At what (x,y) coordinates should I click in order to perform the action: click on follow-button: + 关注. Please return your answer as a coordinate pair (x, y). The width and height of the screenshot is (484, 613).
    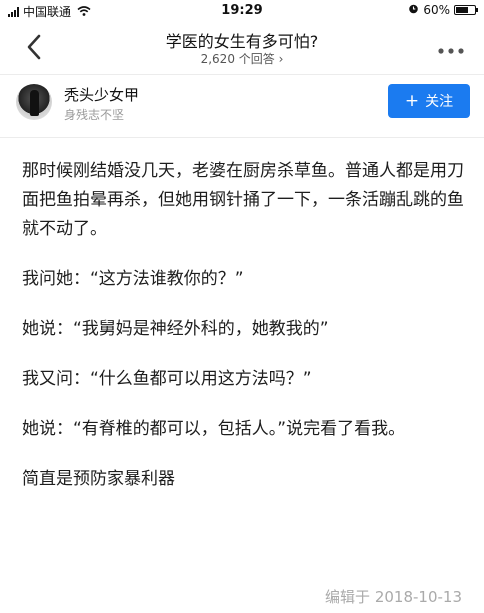
    Looking at the image, I should click on (429, 101).